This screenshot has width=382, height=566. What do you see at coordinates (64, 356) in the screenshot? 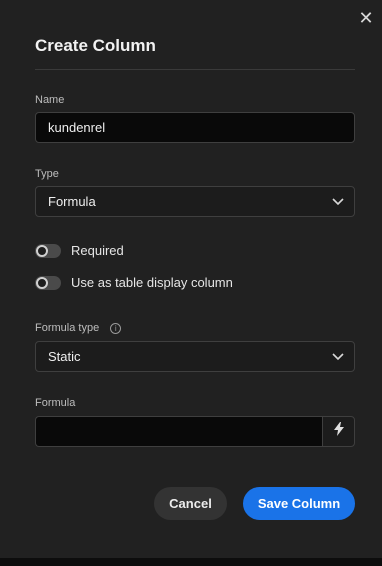
I see `formula-type-select-value: Static` at bounding box center [64, 356].